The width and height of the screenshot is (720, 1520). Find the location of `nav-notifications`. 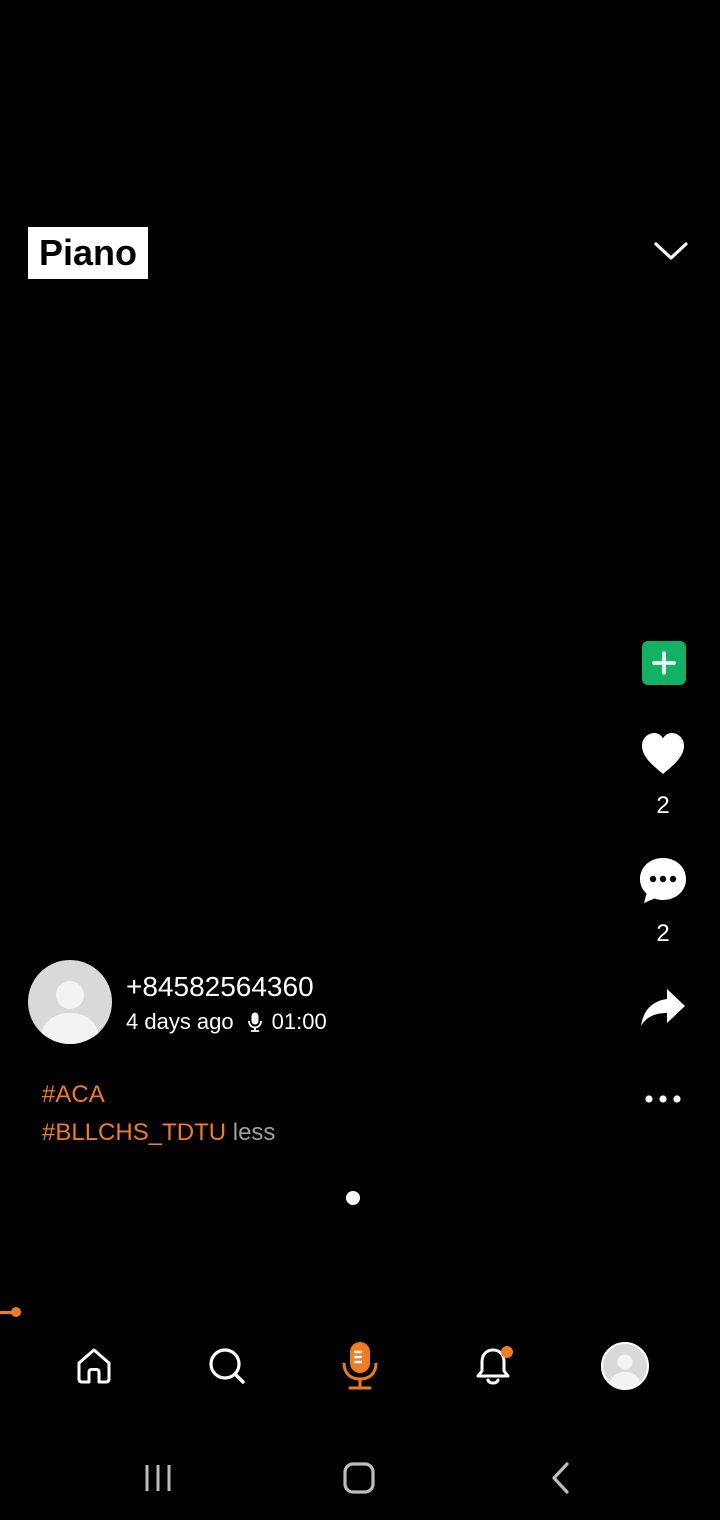

nav-notifications is located at coordinates (493, 1366).